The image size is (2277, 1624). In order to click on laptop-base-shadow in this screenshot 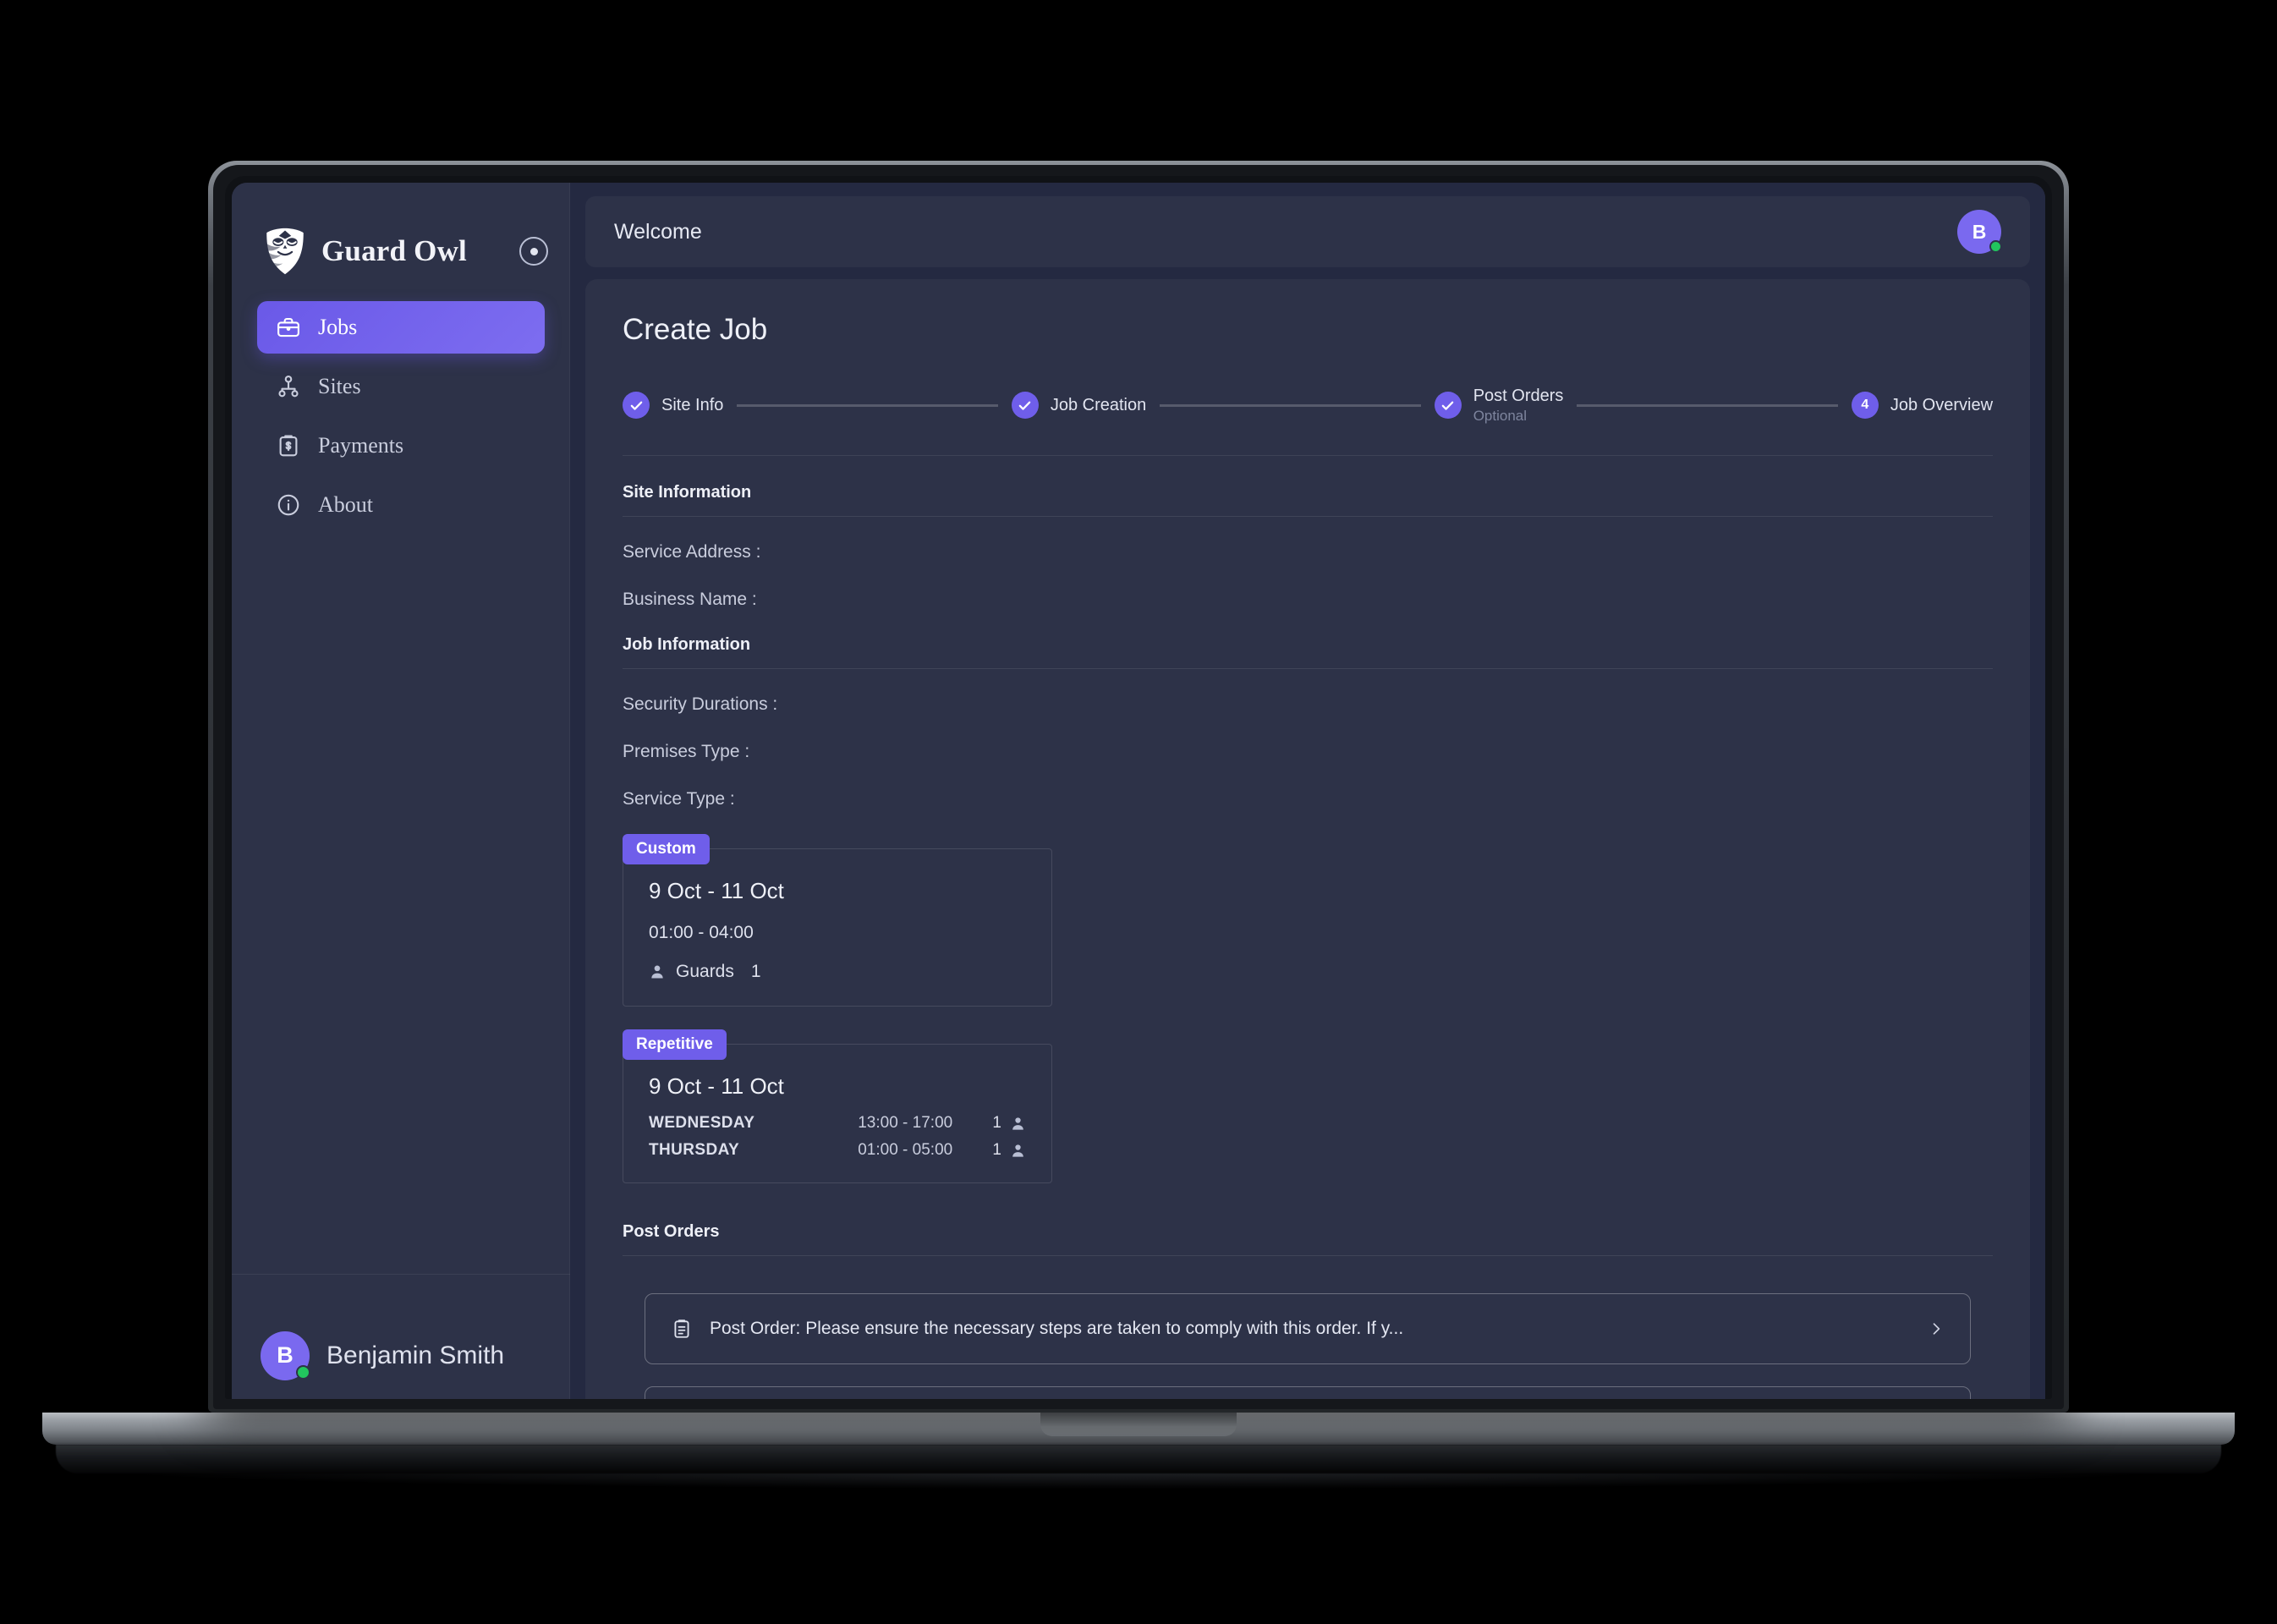, I will do `click(1138, 1459)`.